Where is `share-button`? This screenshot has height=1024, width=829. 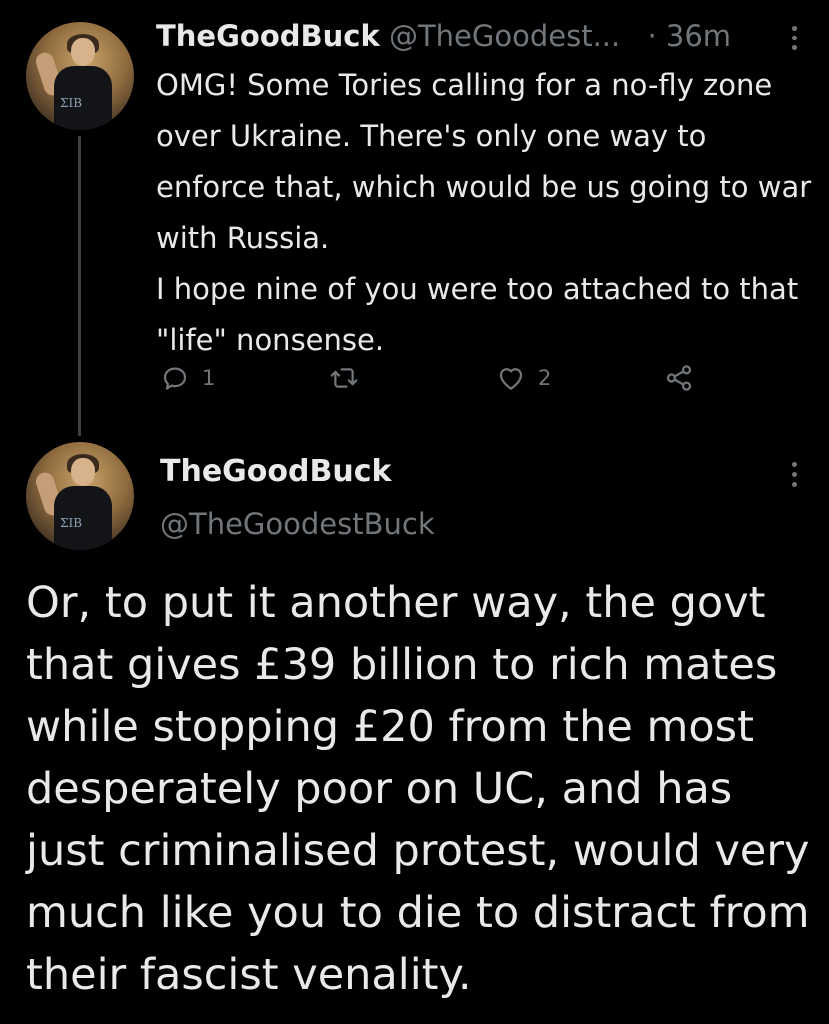 share-button is located at coordinates (679, 378).